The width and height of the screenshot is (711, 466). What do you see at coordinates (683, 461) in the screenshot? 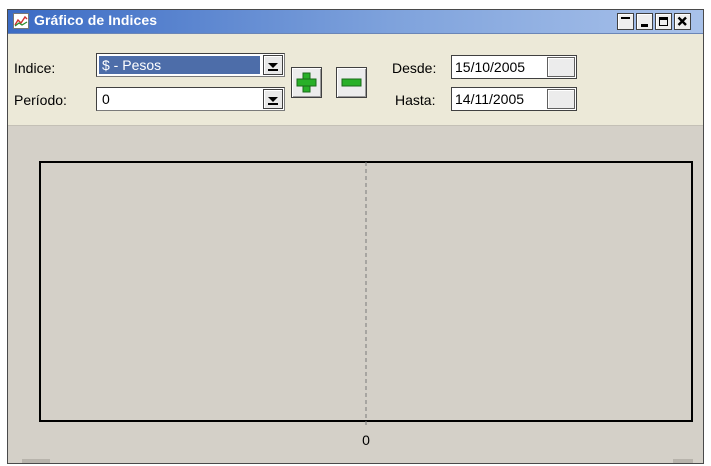
I see `scrollbar-right-stub` at bounding box center [683, 461].